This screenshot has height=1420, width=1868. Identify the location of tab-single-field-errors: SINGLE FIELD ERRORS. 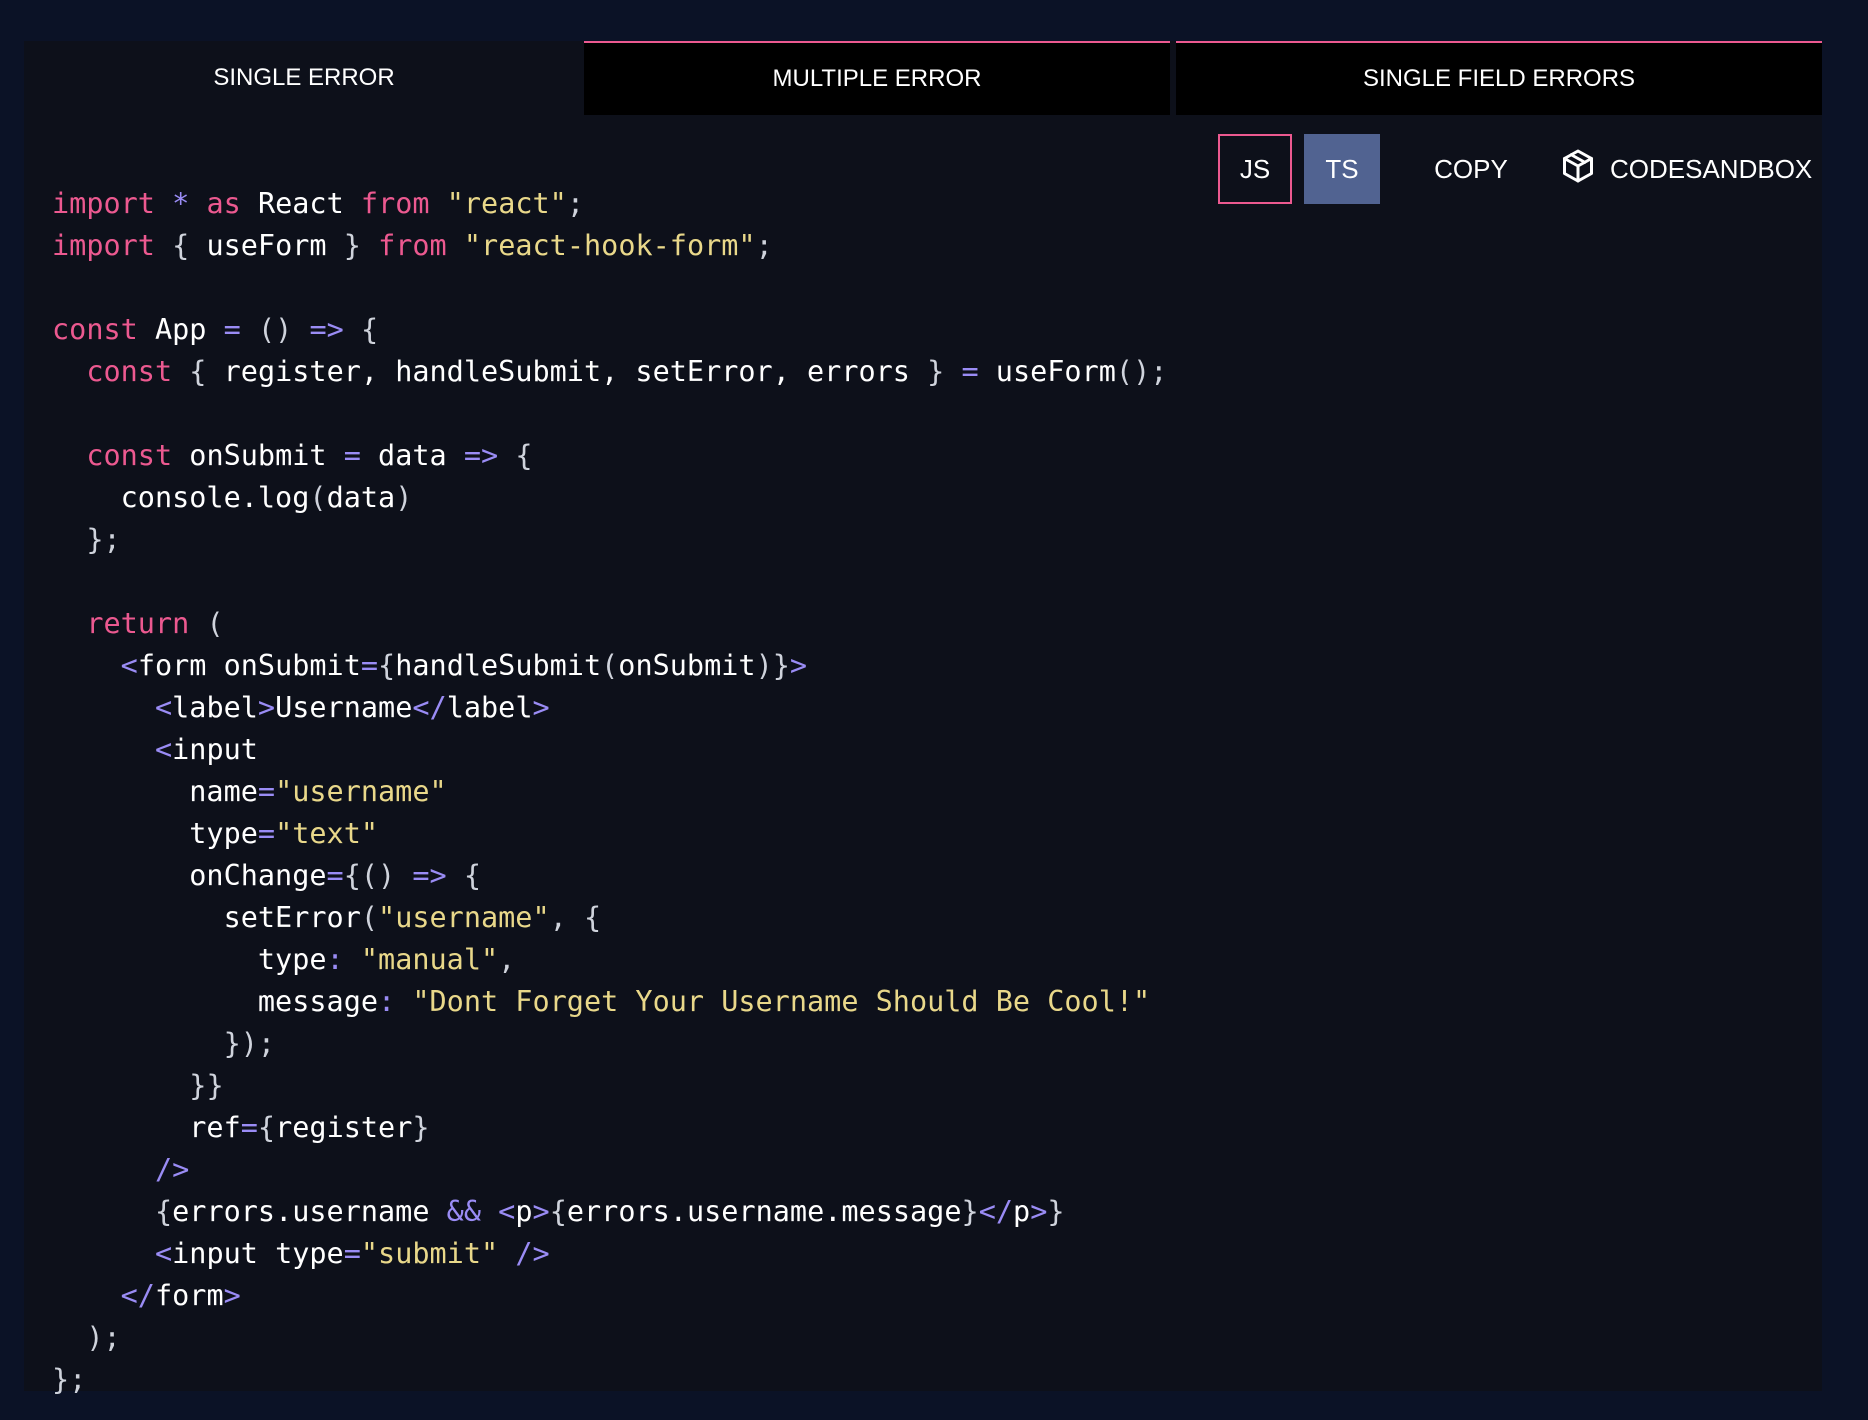
(1499, 78).